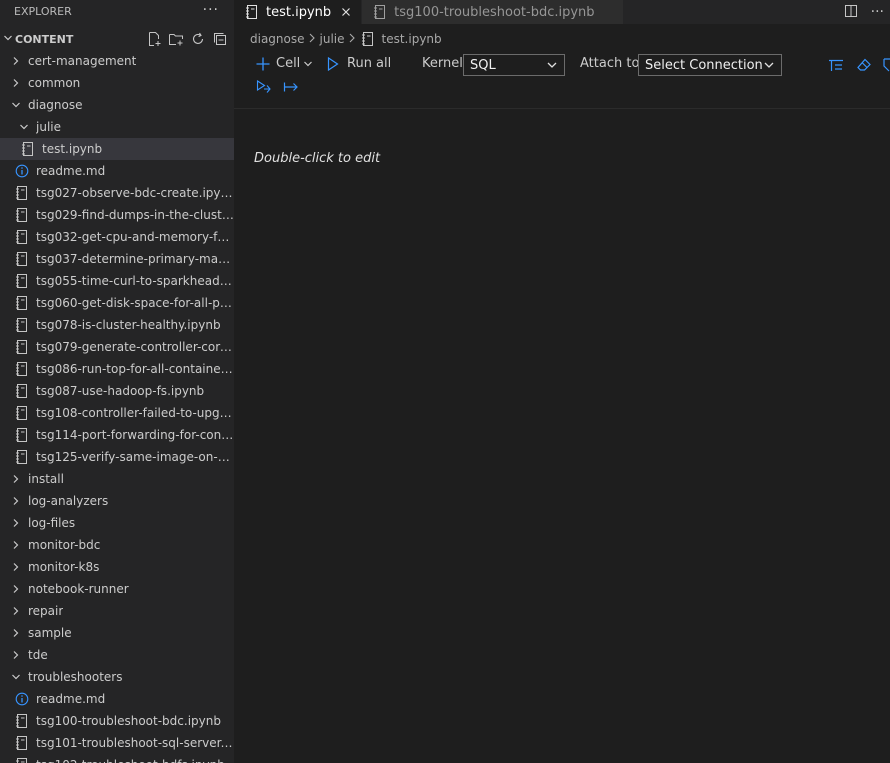 This screenshot has width=890, height=763. I want to click on tab-label: tsg100-troubleshoot-bdc.ipynb, so click(494, 12).